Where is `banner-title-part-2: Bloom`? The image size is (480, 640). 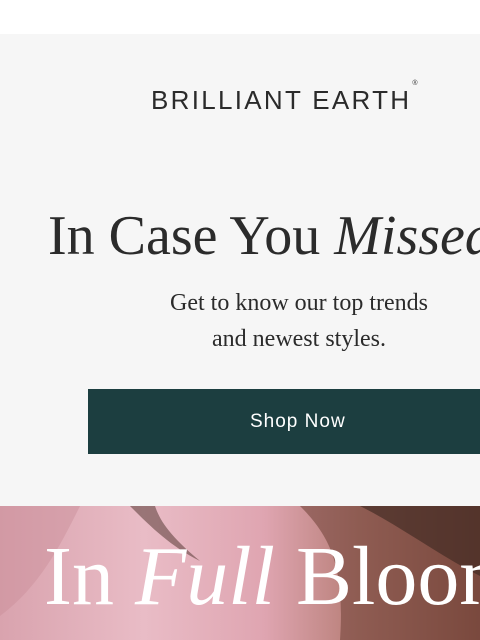 banner-title-part-2: Bloom is located at coordinates (387, 576).